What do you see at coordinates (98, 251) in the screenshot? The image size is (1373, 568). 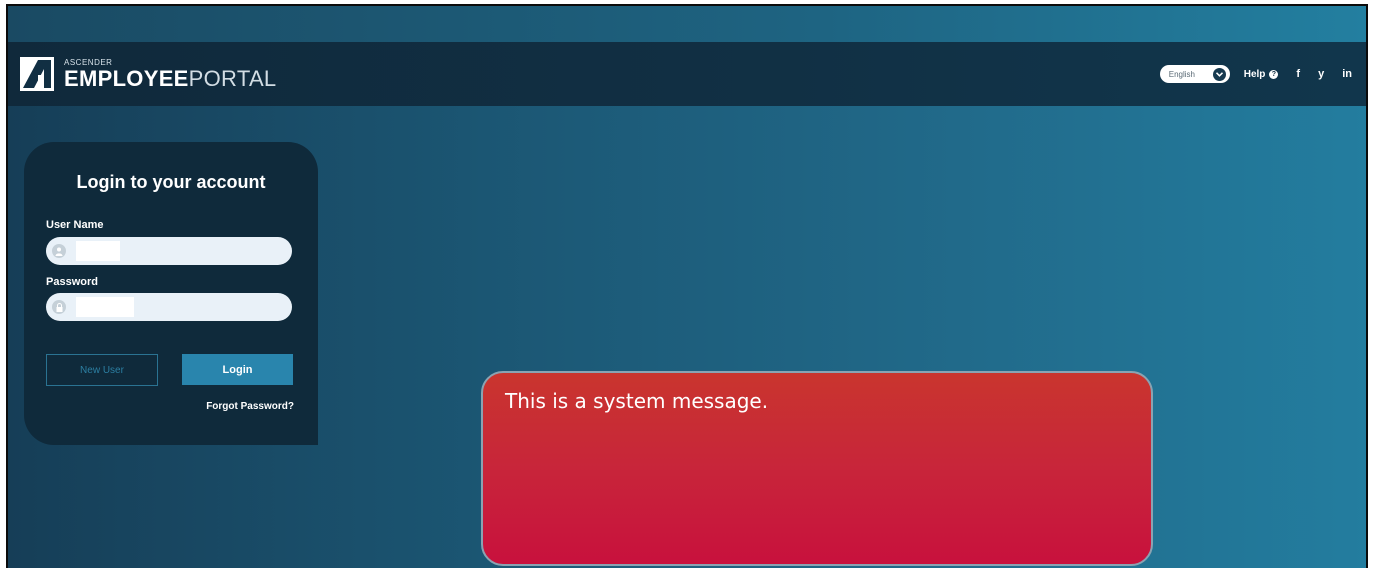 I see `username-input` at bounding box center [98, 251].